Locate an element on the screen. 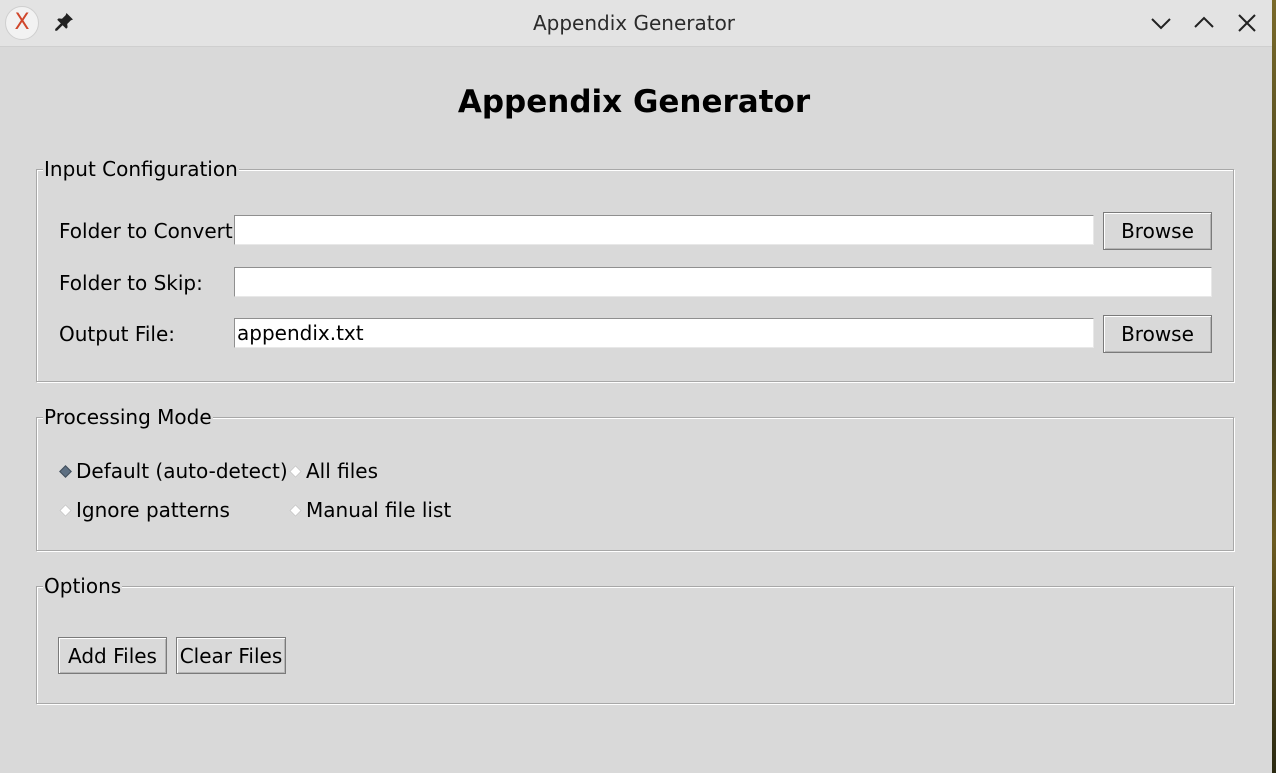 This screenshot has width=1276, height=773. options-legend: Options is located at coordinates (83, 586).